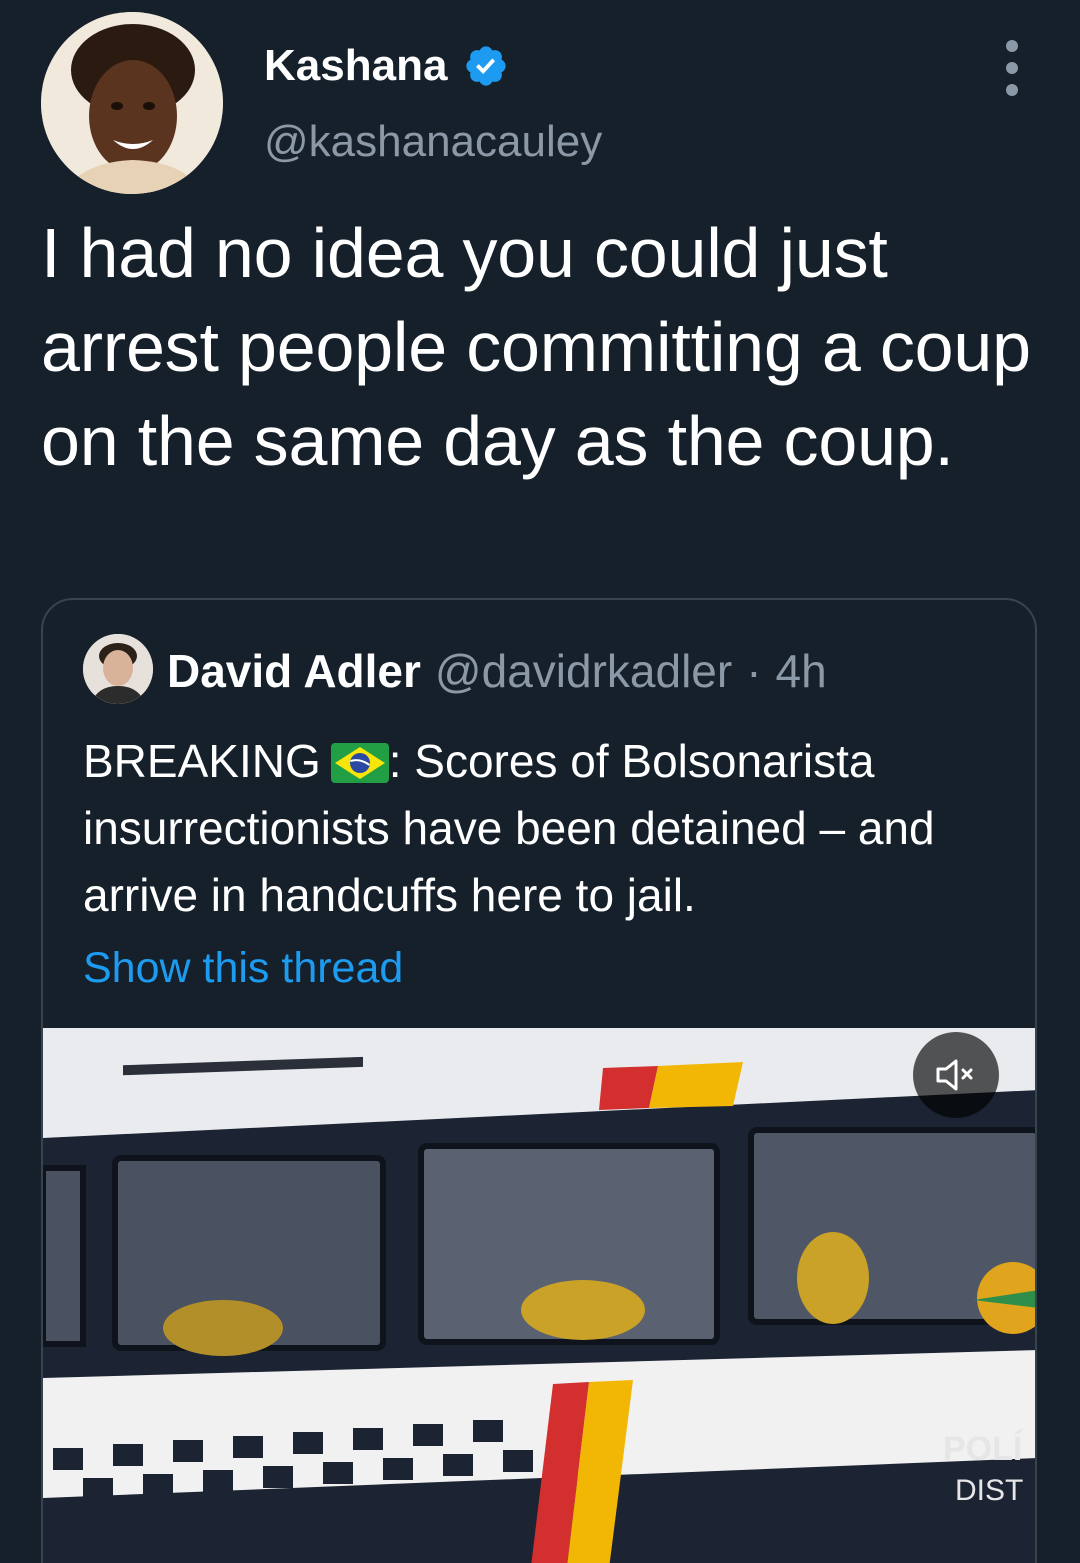 This screenshot has height=1563, width=1080. I want to click on verified-badge-icon, so click(486, 66).